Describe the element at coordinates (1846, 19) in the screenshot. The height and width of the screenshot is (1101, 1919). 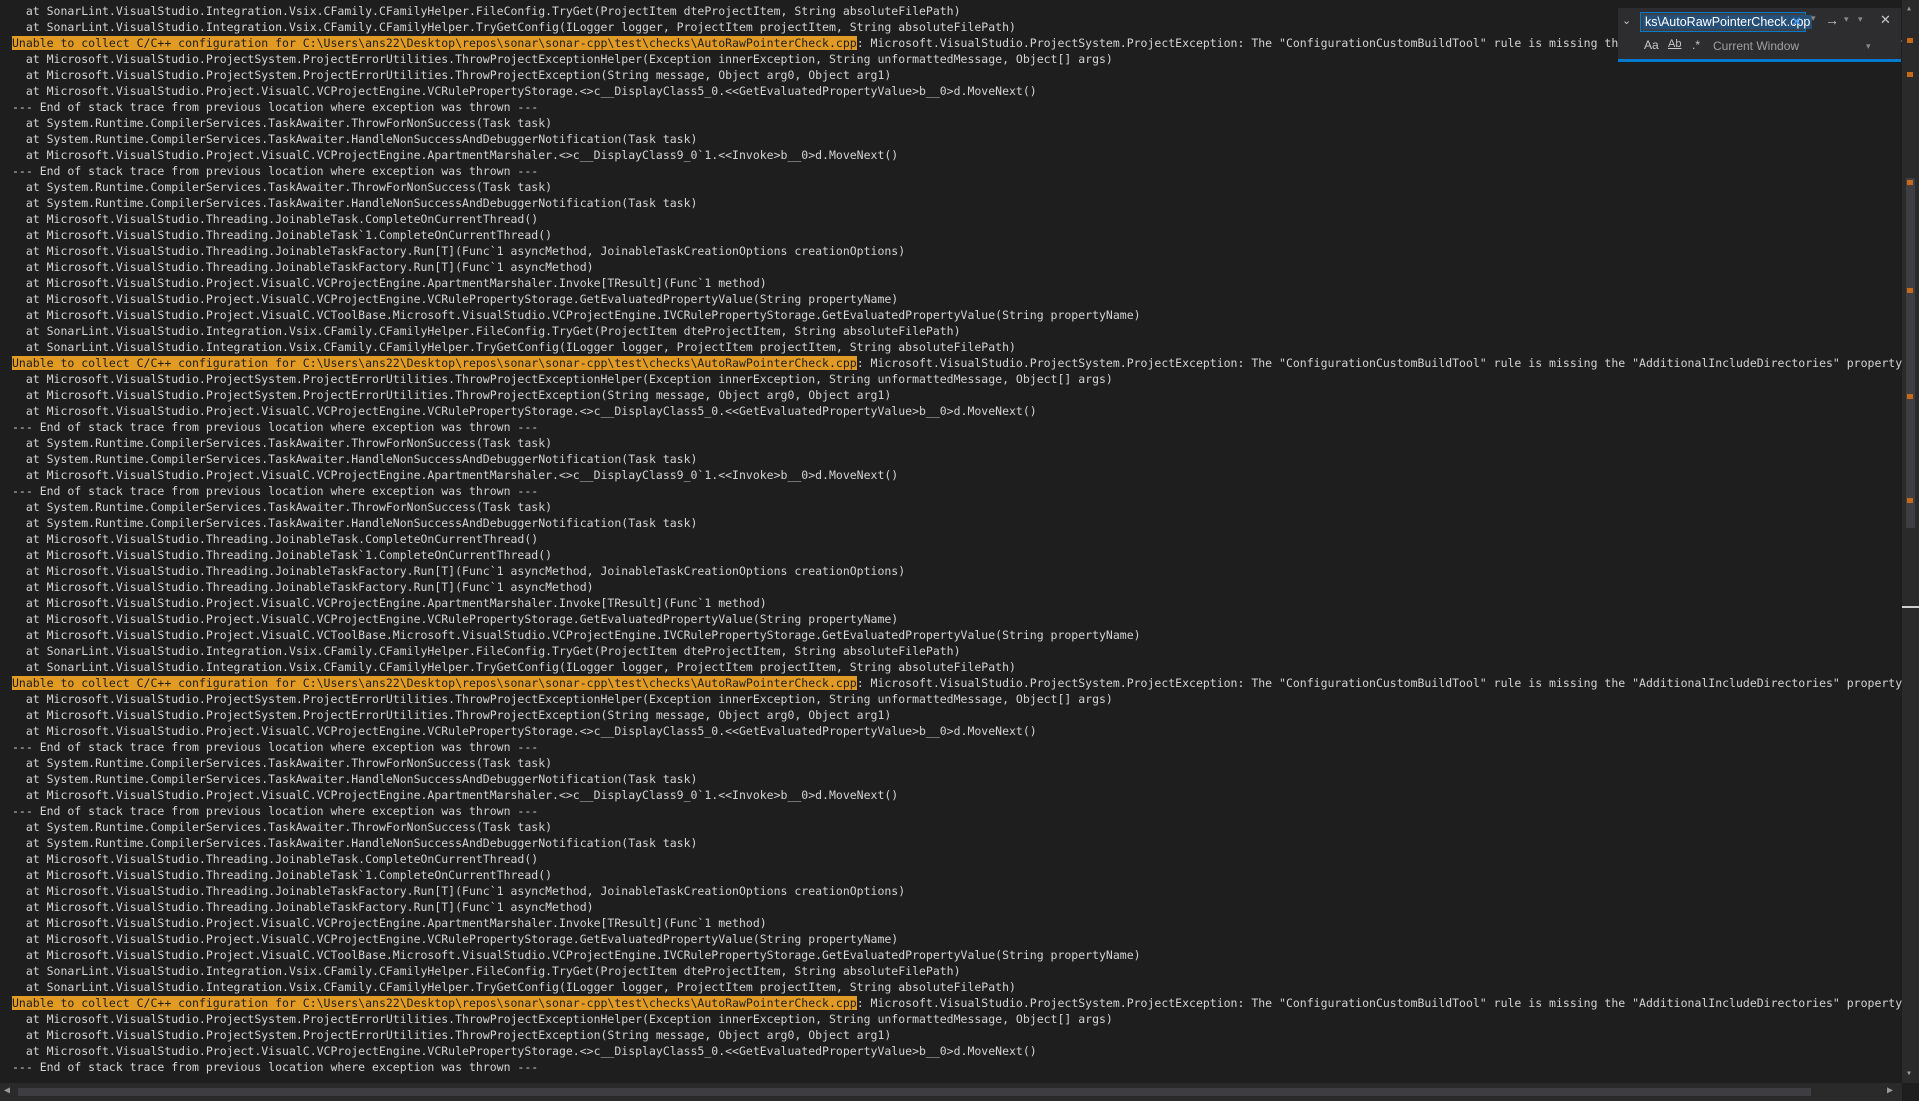
I see `find-options-chevron-icon: ▾` at that location.